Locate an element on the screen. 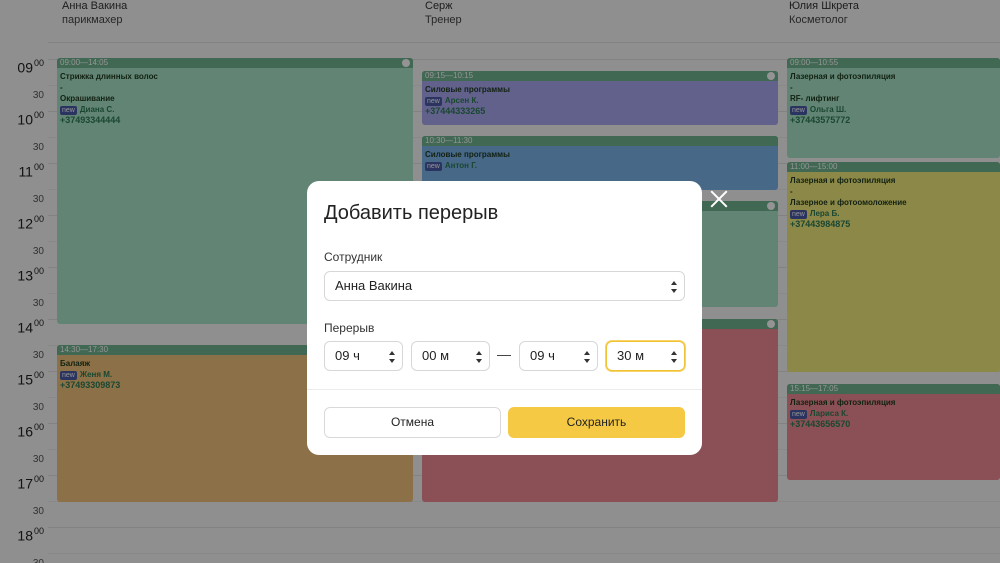  employee-label: Сотрудник is located at coordinates (353, 257).